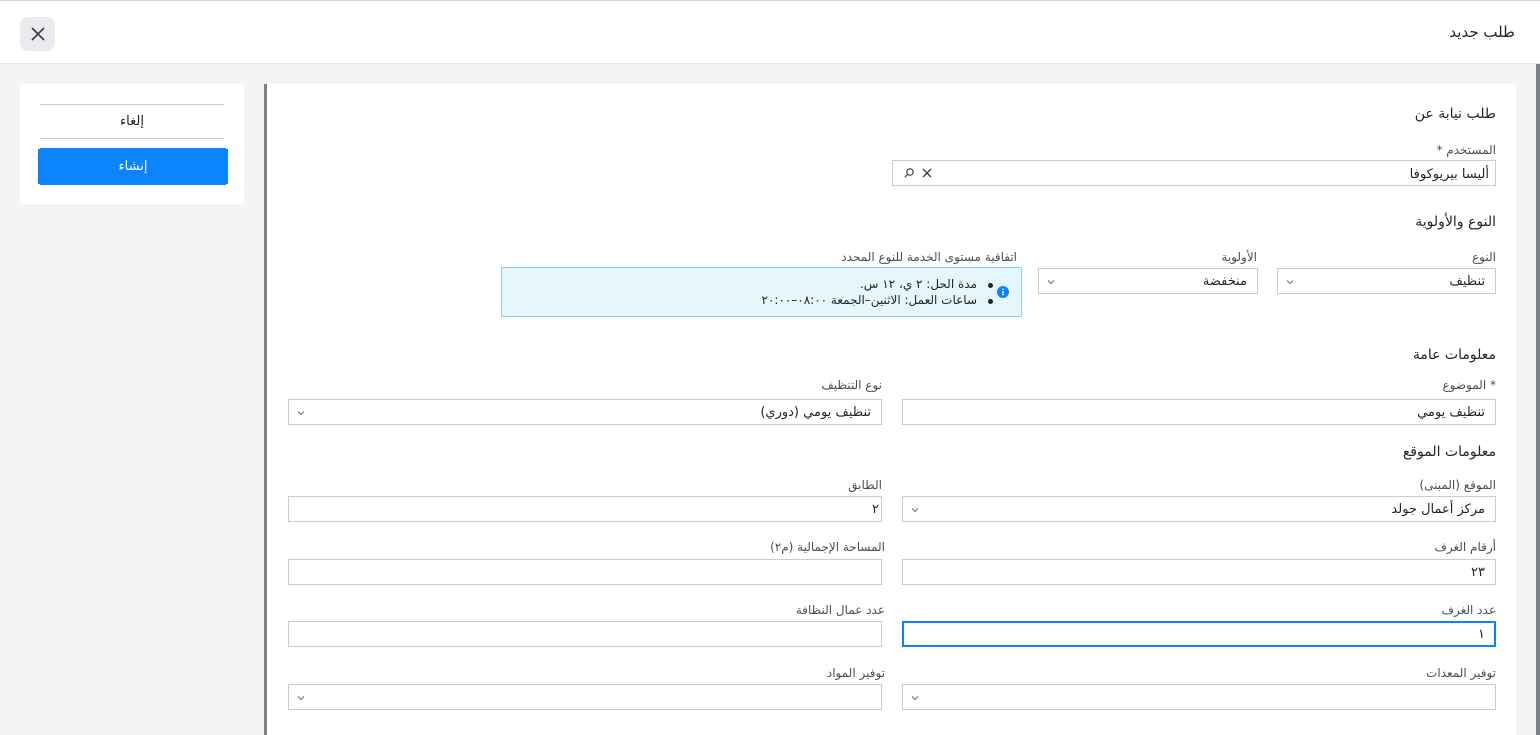 This screenshot has height=735, width=1540. I want to click on room-count-label: عدد الغرف, so click(1468, 610).